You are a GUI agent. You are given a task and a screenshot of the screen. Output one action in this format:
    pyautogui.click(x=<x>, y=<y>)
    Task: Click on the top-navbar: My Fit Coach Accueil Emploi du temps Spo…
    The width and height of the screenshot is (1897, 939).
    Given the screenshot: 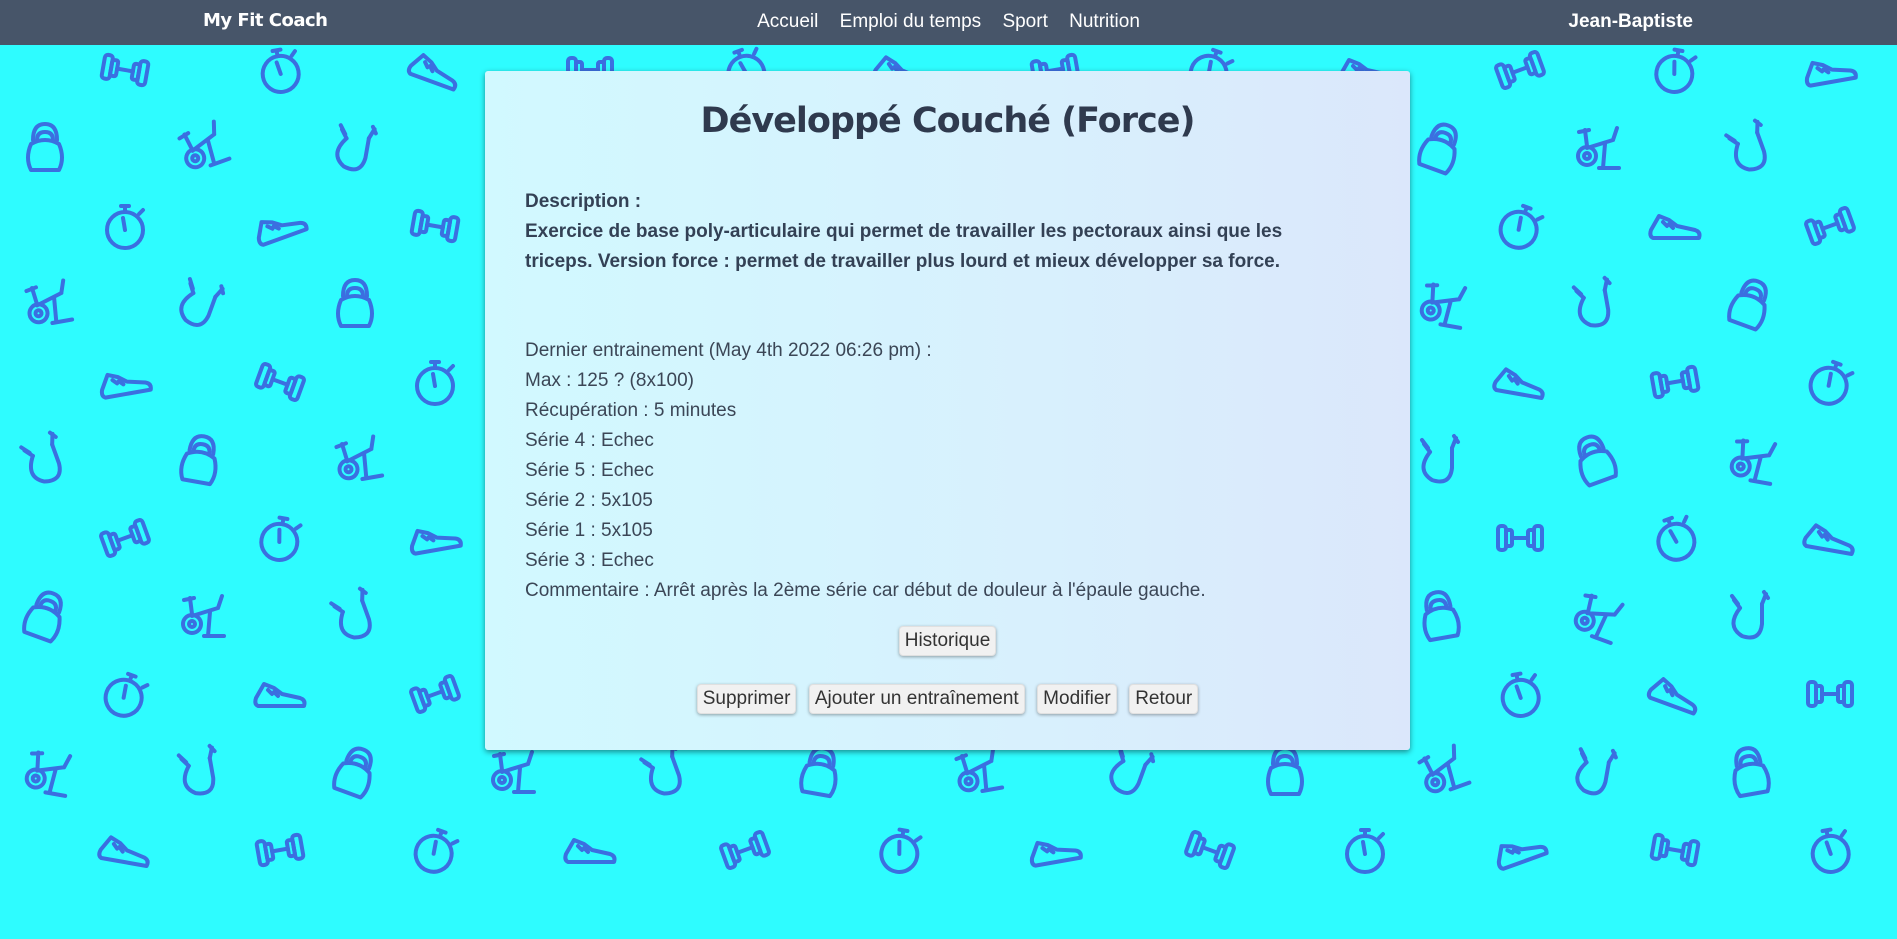 What is the action you would take?
    pyautogui.click(x=948, y=22)
    